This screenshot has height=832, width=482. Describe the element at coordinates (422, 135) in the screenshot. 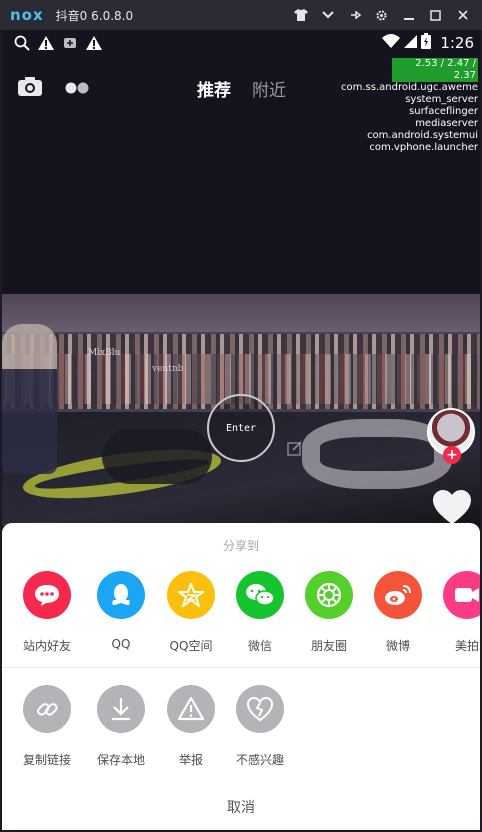

I see `process-name: com.android.systemui` at that location.